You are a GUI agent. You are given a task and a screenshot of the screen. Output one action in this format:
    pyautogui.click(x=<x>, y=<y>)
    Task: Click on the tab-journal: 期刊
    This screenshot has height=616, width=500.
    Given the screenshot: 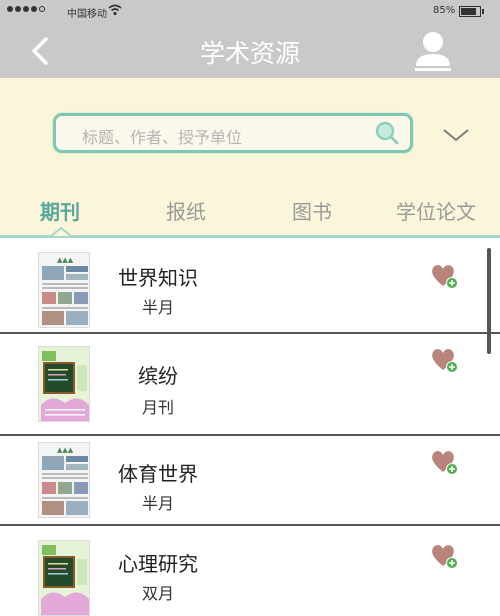 What is the action you would take?
    pyautogui.click(x=60, y=210)
    